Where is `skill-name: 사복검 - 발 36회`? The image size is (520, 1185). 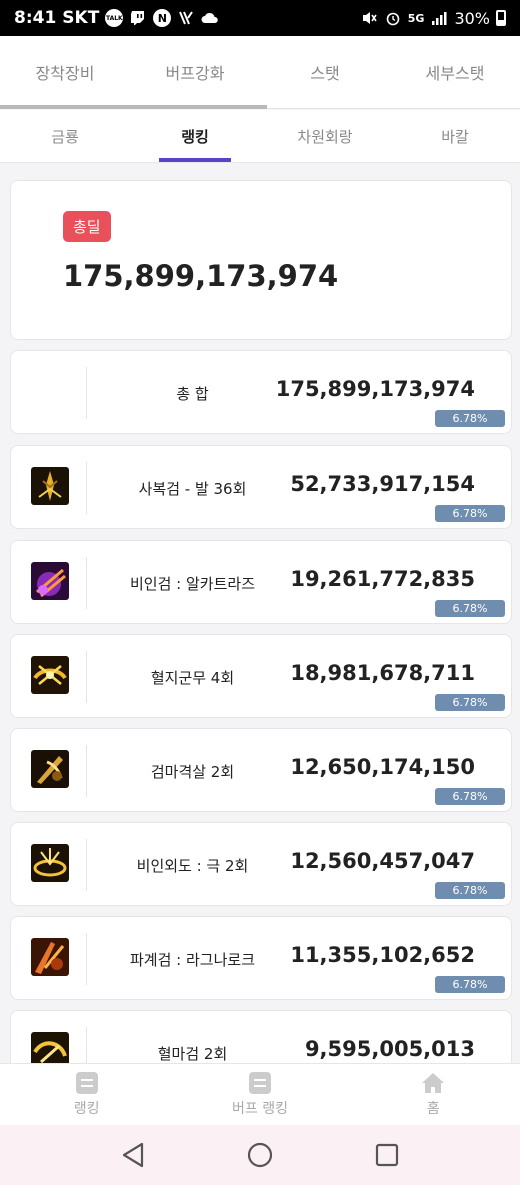 skill-name: 사복검 - 발 36회 is located at coordinates (192, 488).